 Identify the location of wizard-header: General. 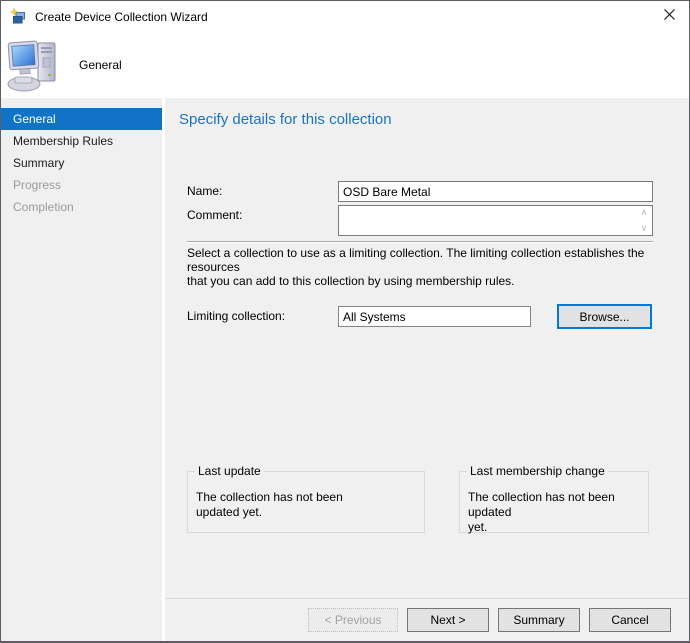
(345, 65).